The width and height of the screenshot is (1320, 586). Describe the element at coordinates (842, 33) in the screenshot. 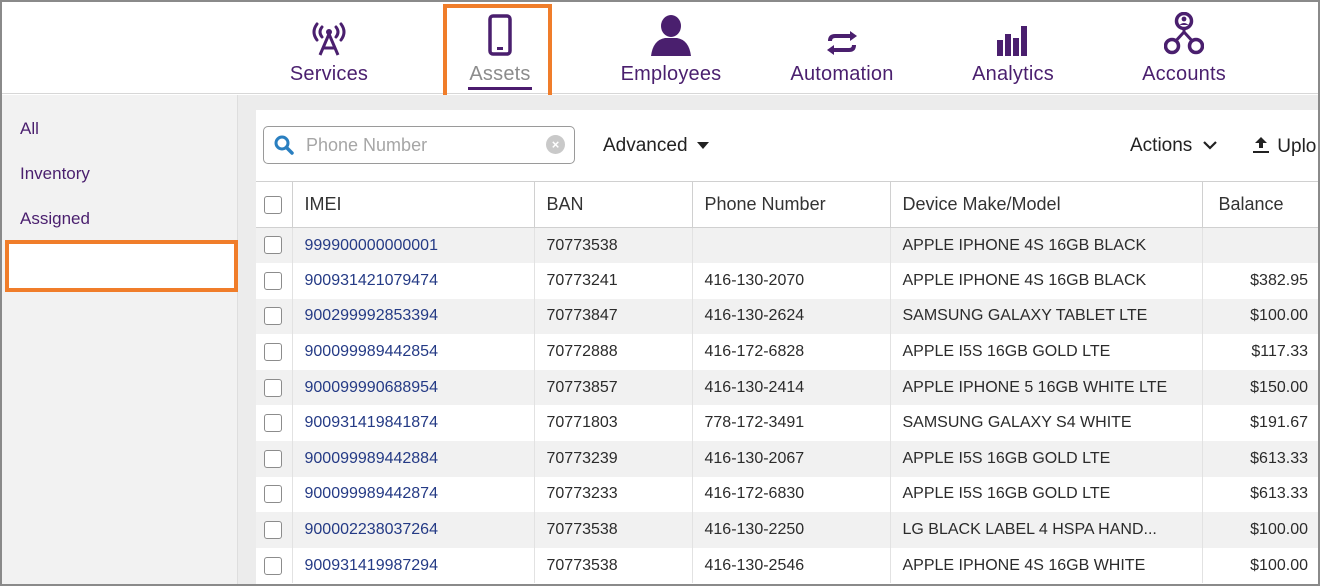

I see `repeat-arrows-icon` at that location.